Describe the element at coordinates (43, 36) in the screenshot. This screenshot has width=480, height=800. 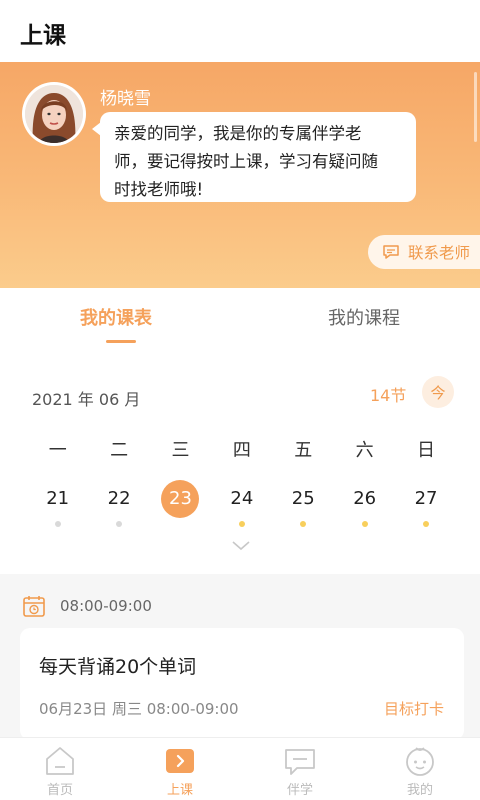
I see `page-title: 上课` at that location.